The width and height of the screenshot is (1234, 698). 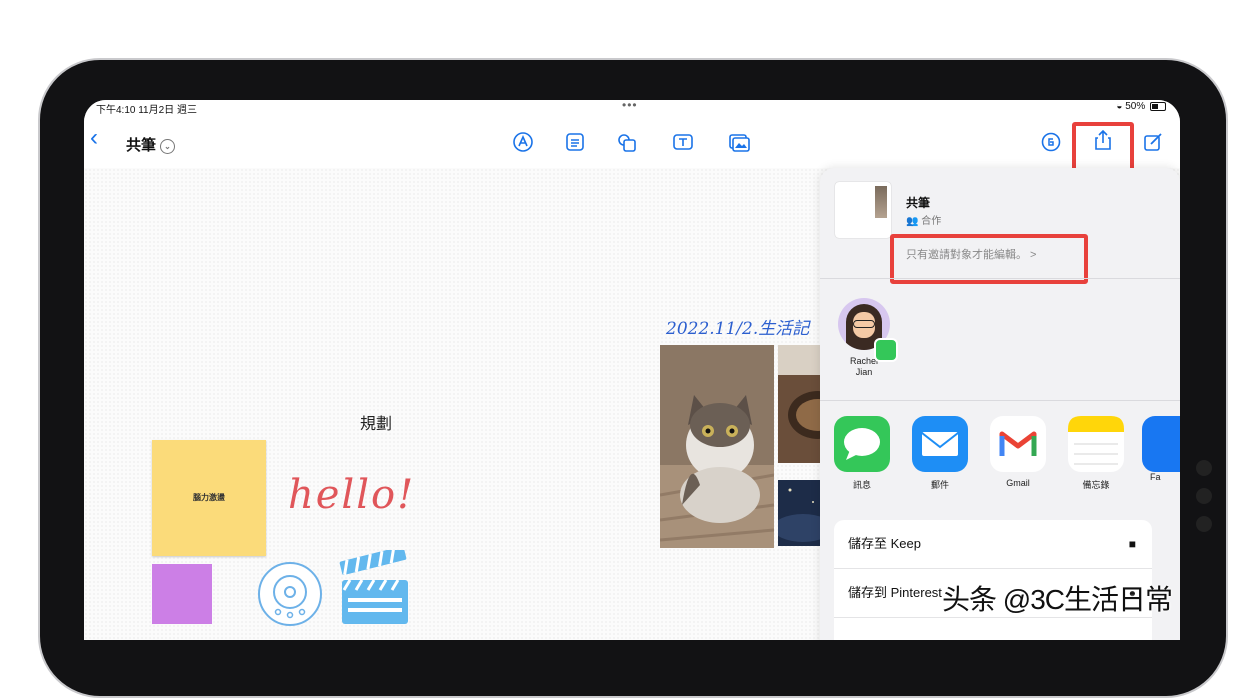 I want to click on toolbar: ‹ 共筆 ⌄, so click(x=632, y=146).